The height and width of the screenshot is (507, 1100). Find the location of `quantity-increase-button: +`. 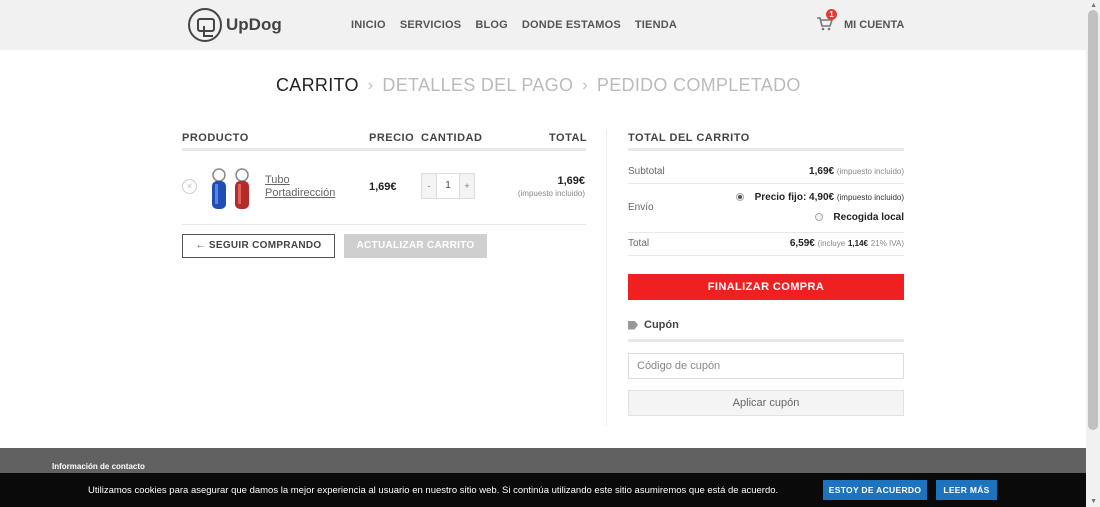

quantity-increase-button: + is located at coordinates (467, 186).